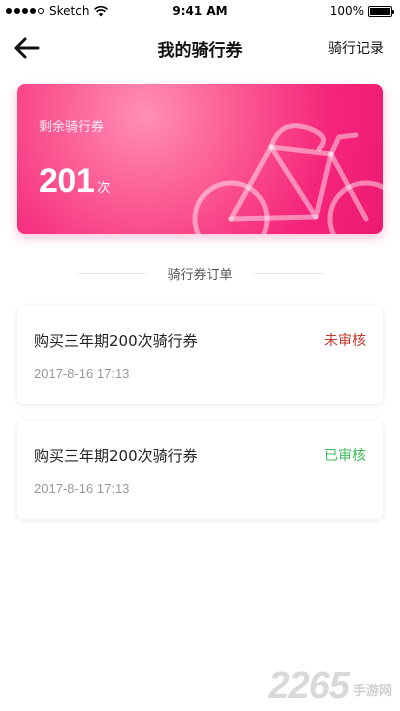 The image size is (400, 711). Describe the element at coordinates (104, 188) in the screenshot. I see `remaining-count-unit: 次` at that location.